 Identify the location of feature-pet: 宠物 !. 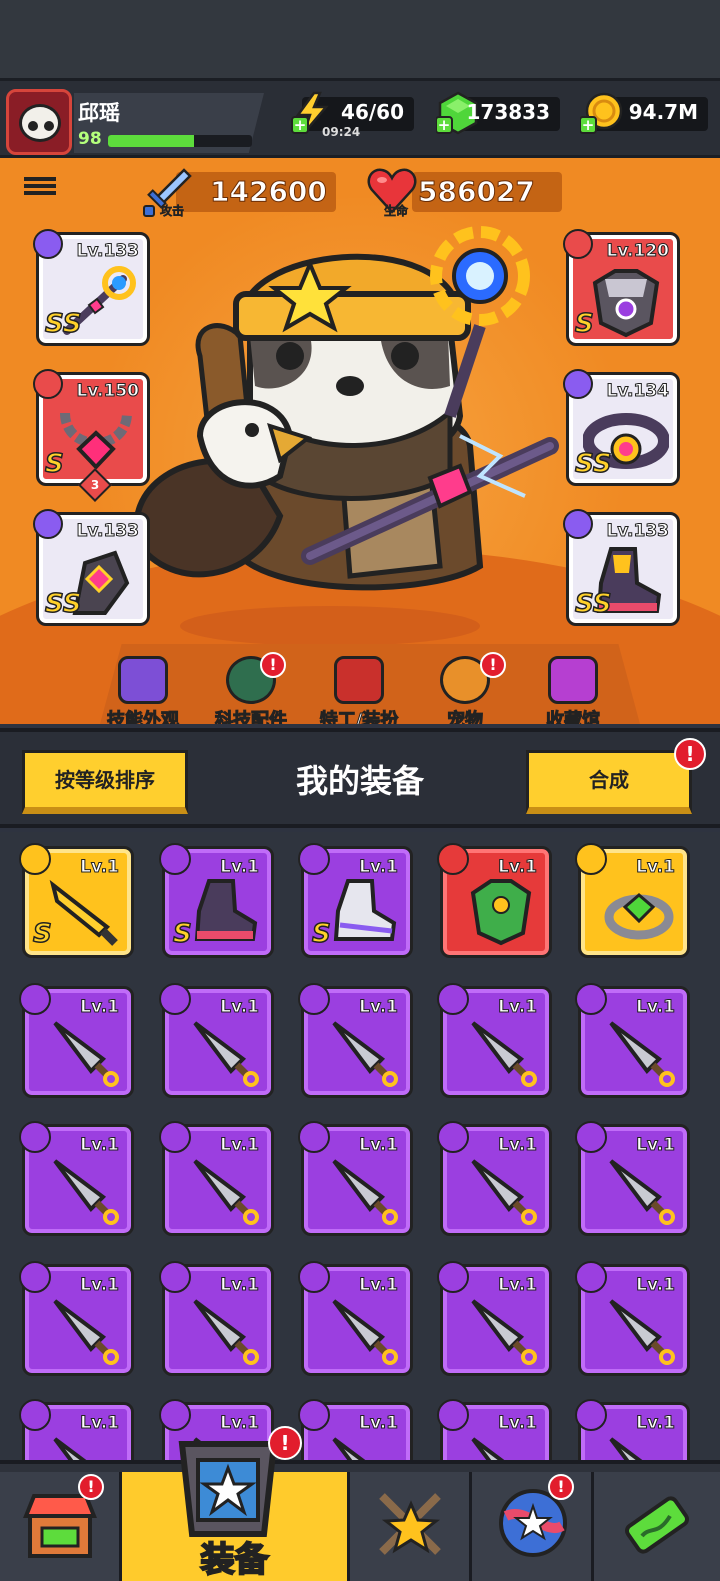
(465, 688).